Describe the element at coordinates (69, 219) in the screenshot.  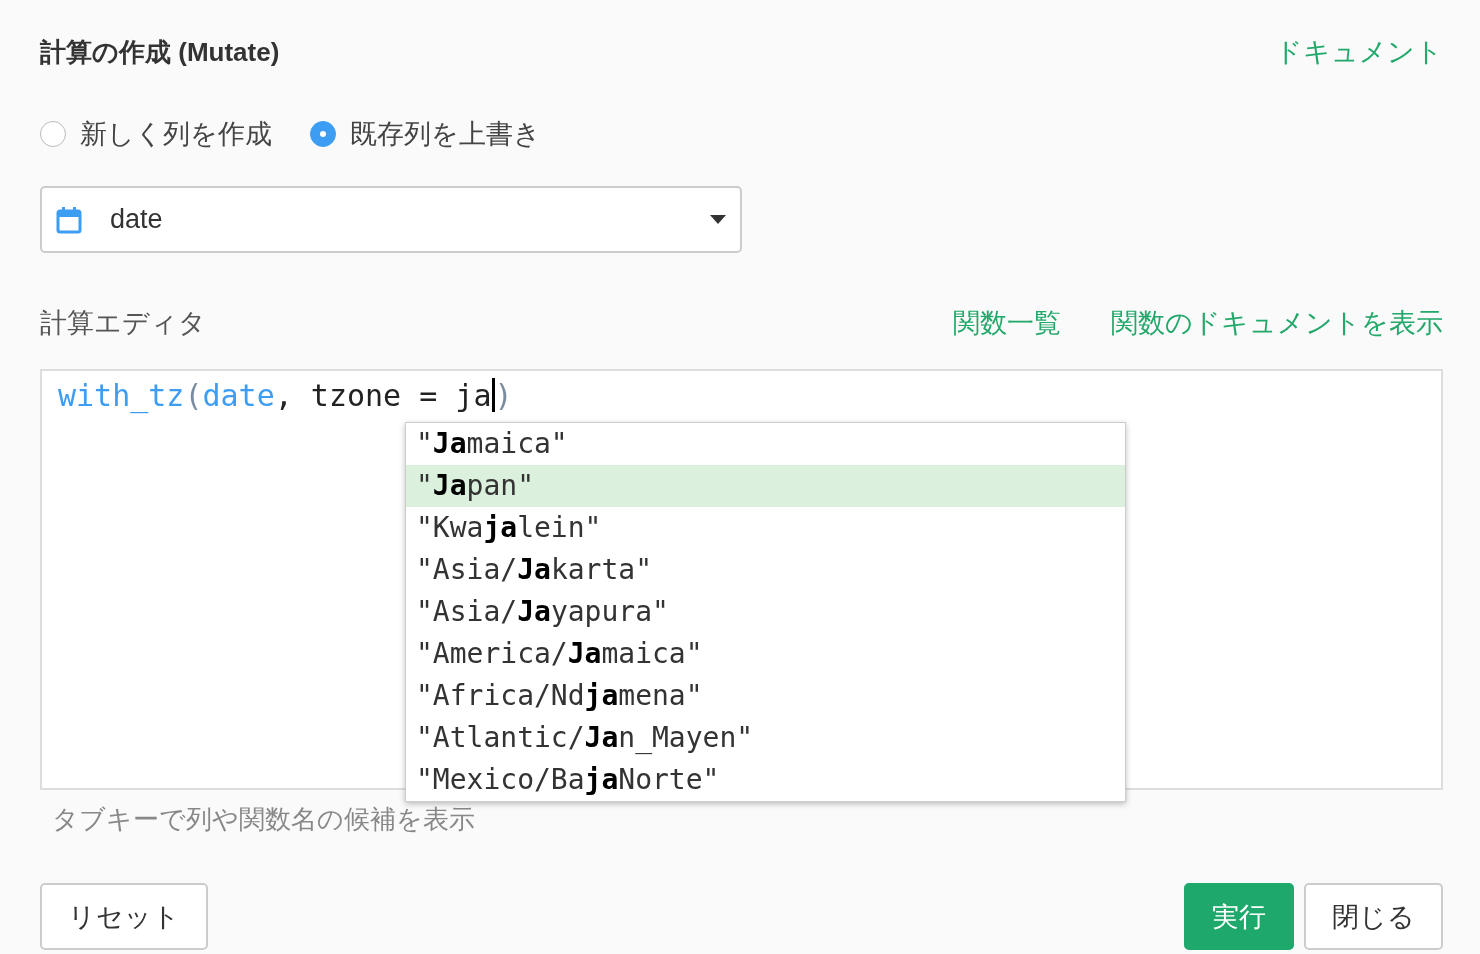
I see `calendar-icon` at that location.